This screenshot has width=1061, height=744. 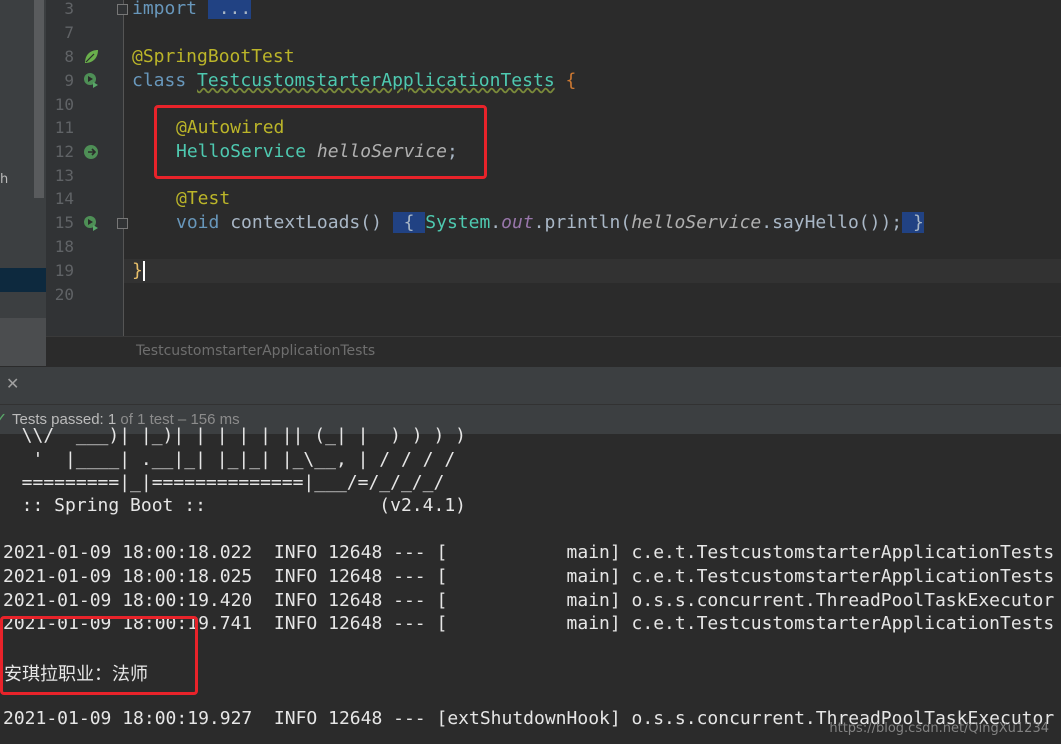 What do you see at coordinates (320, 142) in the screenshot?
I see `highlight-box-autowired` at bounding box center [320, 142].